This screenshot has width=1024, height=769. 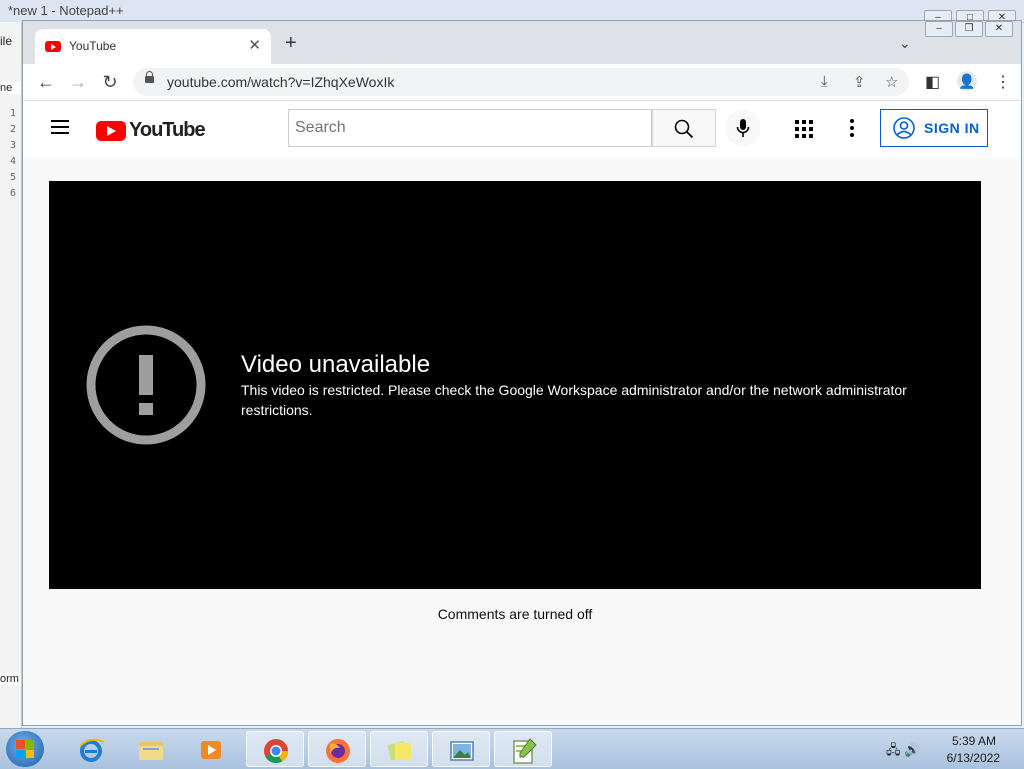 I want to click on line-numbers: 1 2 3 4 5 6, so click(x=13, y=153).